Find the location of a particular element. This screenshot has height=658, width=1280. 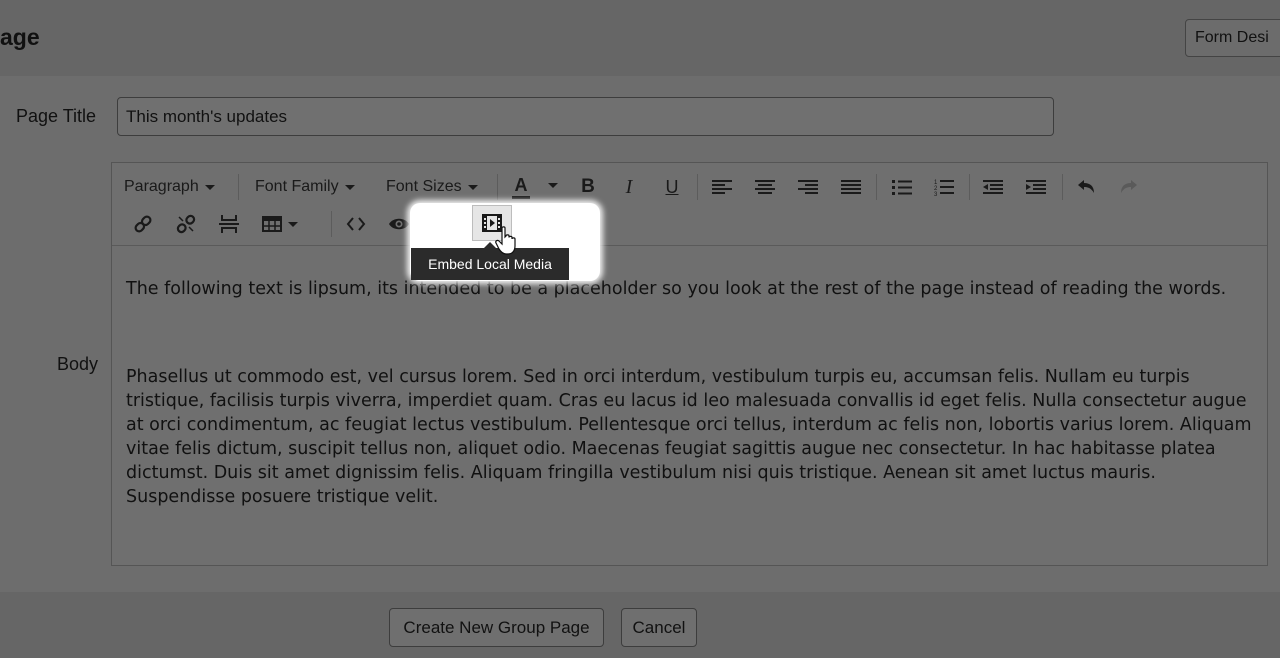

align-center-icon is located at coordinates (765, 187).